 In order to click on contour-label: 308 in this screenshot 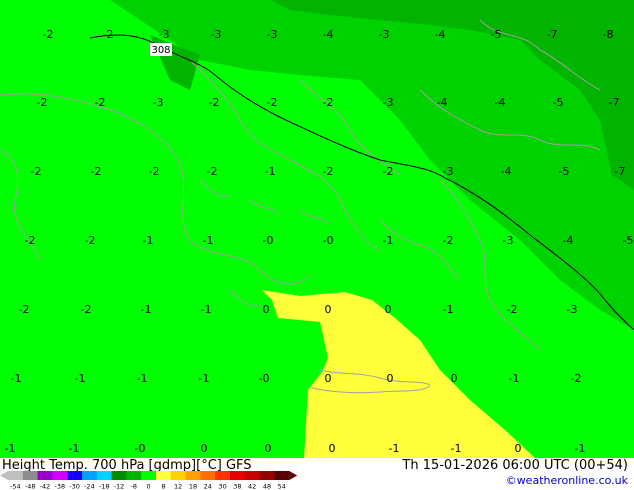, I will do `click(160, 50)`.